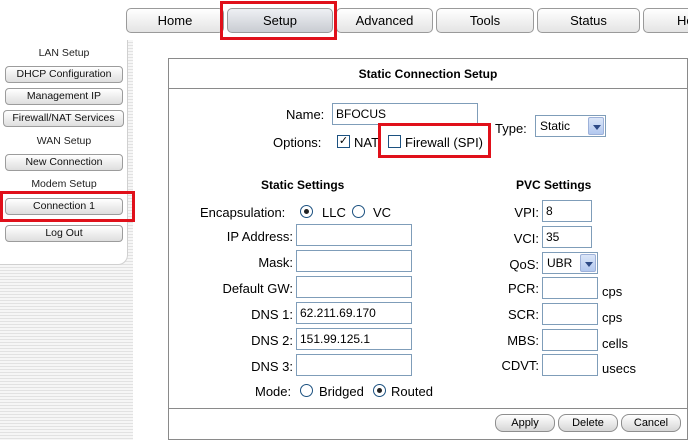 The width and height of the screenshot is (688, 440). Describe the element at coordinates (354, 235) in the screenshot. I see `ip-address-input` at that location.